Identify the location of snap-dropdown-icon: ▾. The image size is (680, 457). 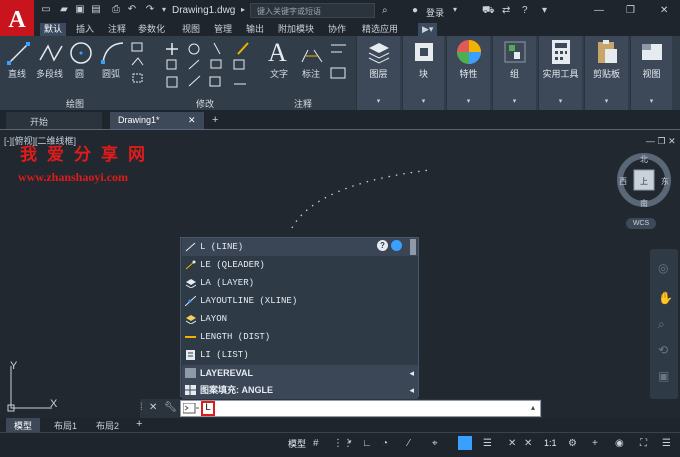
(350, 442).